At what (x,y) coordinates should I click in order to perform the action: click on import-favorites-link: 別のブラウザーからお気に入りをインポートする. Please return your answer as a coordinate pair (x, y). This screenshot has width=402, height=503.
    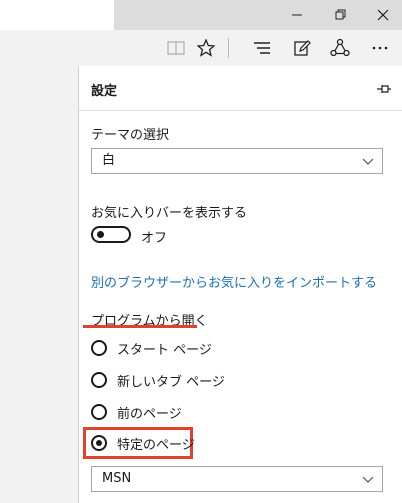
    Looking at the image, I should click on (234, 281).